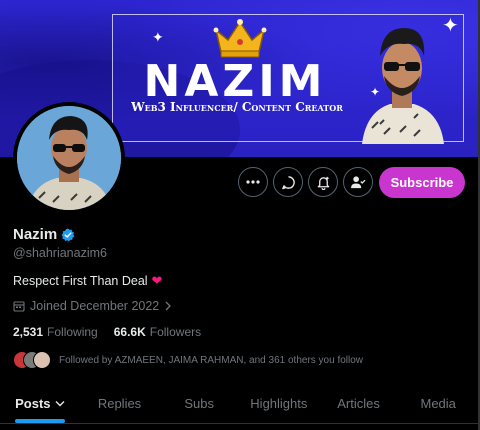  What do you see at coordinates (168, 306) in the screenshot?
I see `chevron-right-icon` at bounding box center [168, 306].